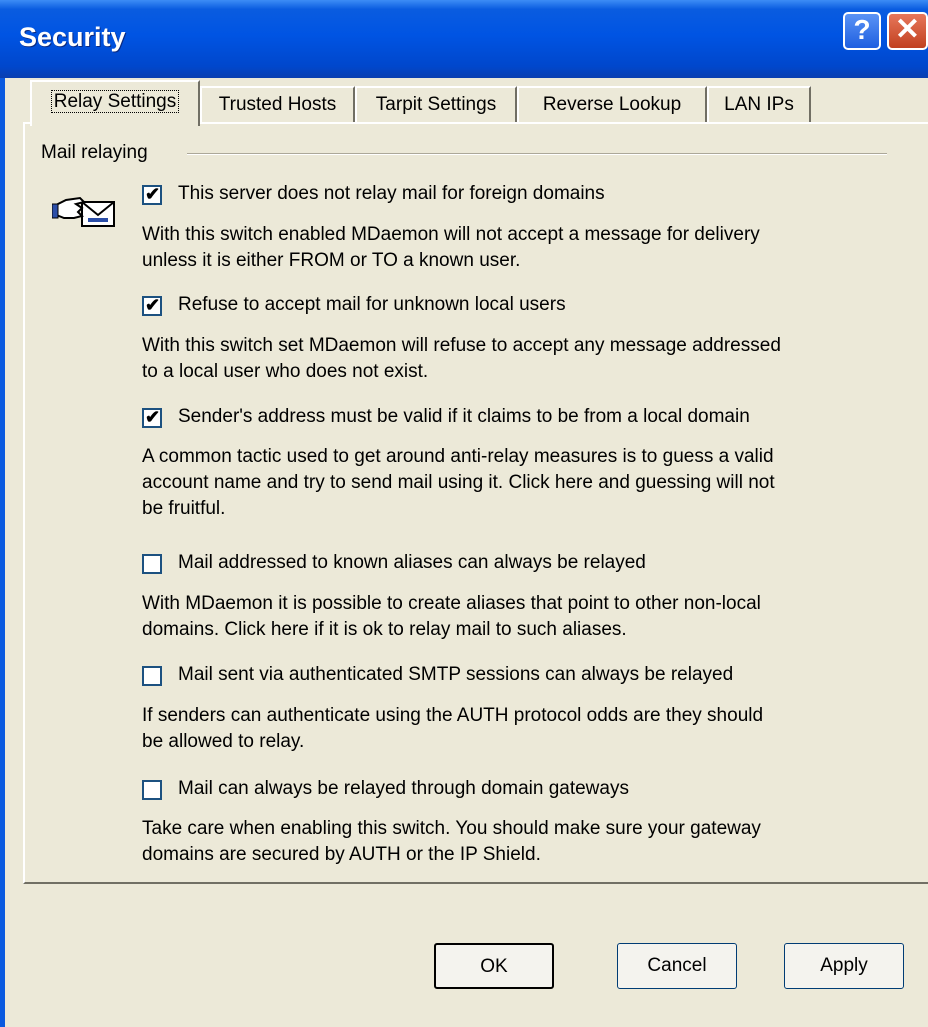  I want to click on checkbox-refuse-unknown-local: ✔, so click(152, 305).